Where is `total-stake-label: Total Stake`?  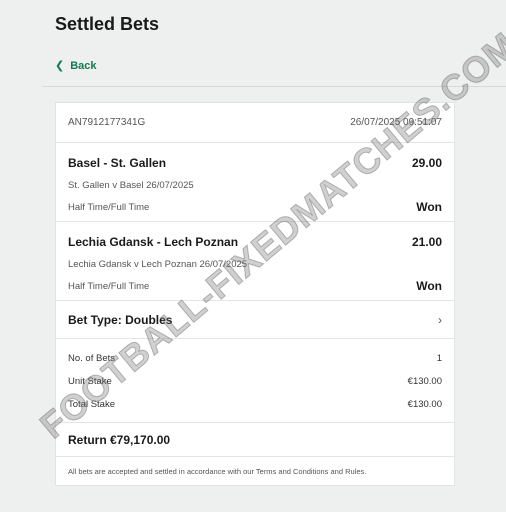 total-stake-label: Total Stake is located at coordinates (91, 404).